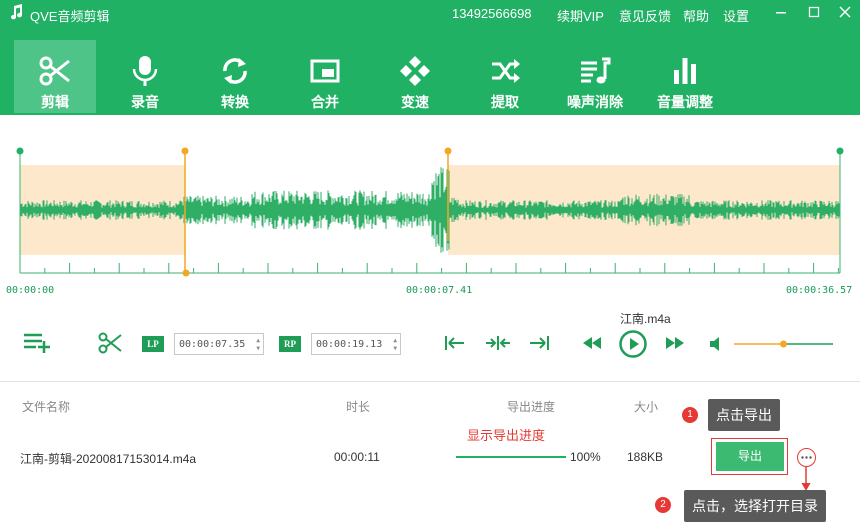 The width and height of the screenshot is (860, 527). I want to click on help-link: 帮助, so click(696, 15).